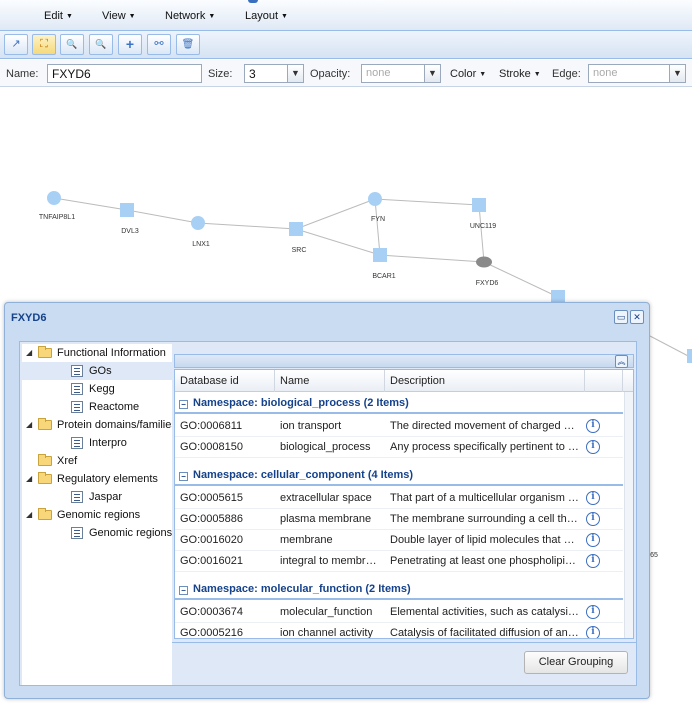  I want to click on tree-item: GOs, so click(97, 371).